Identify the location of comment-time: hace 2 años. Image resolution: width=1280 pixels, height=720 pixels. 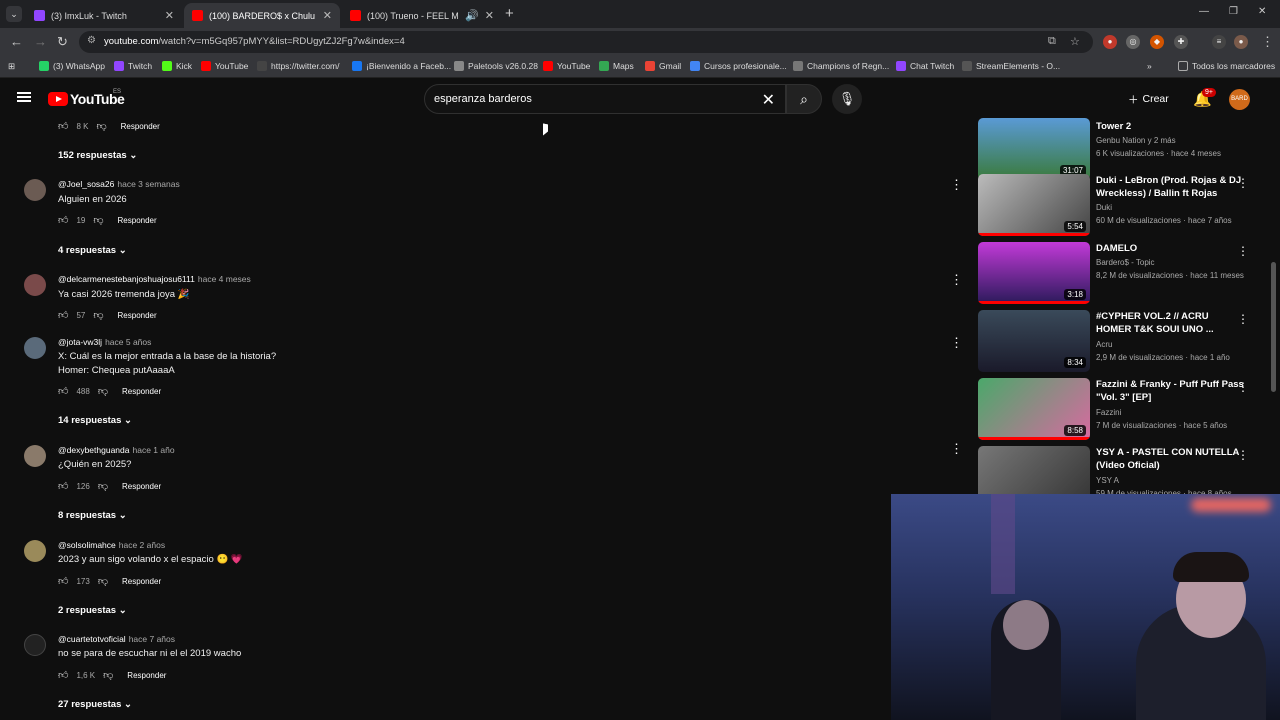
(142, 545).